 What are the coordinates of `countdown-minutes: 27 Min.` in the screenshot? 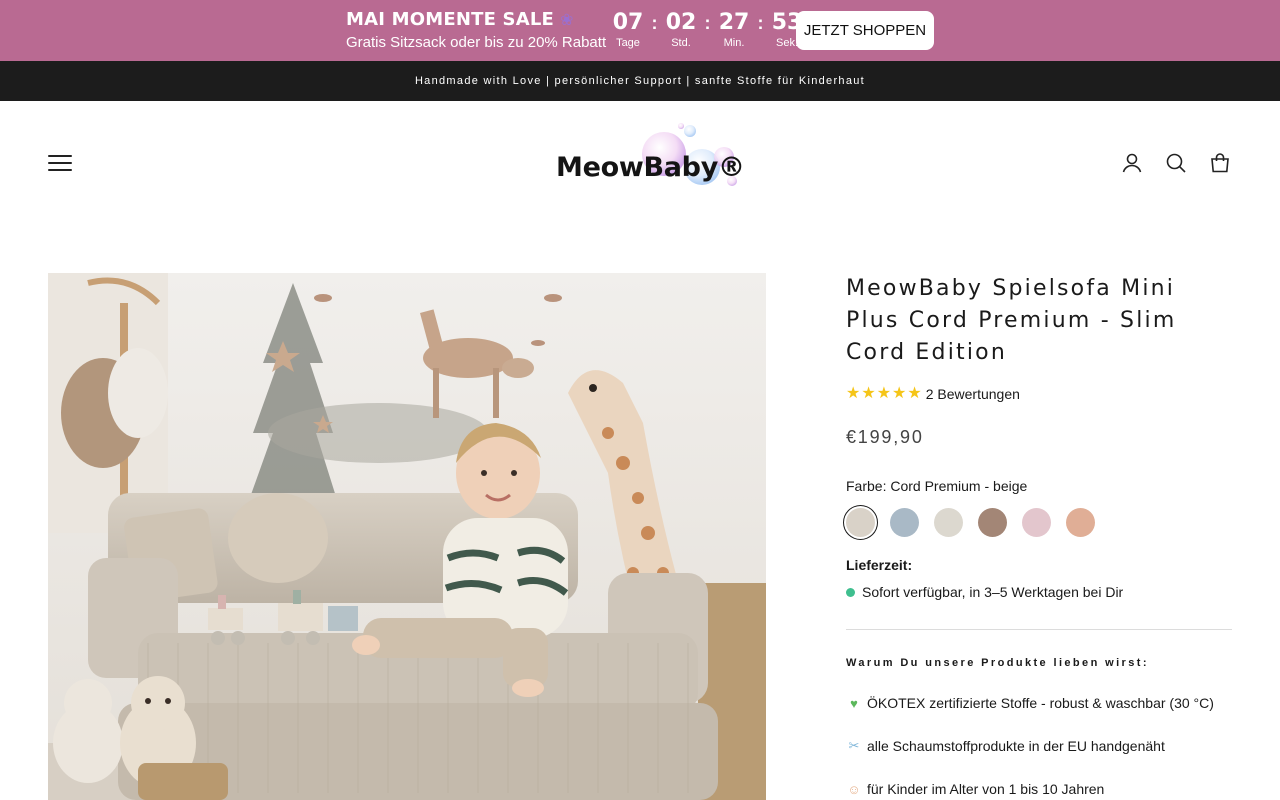 It's located at (734, 29).